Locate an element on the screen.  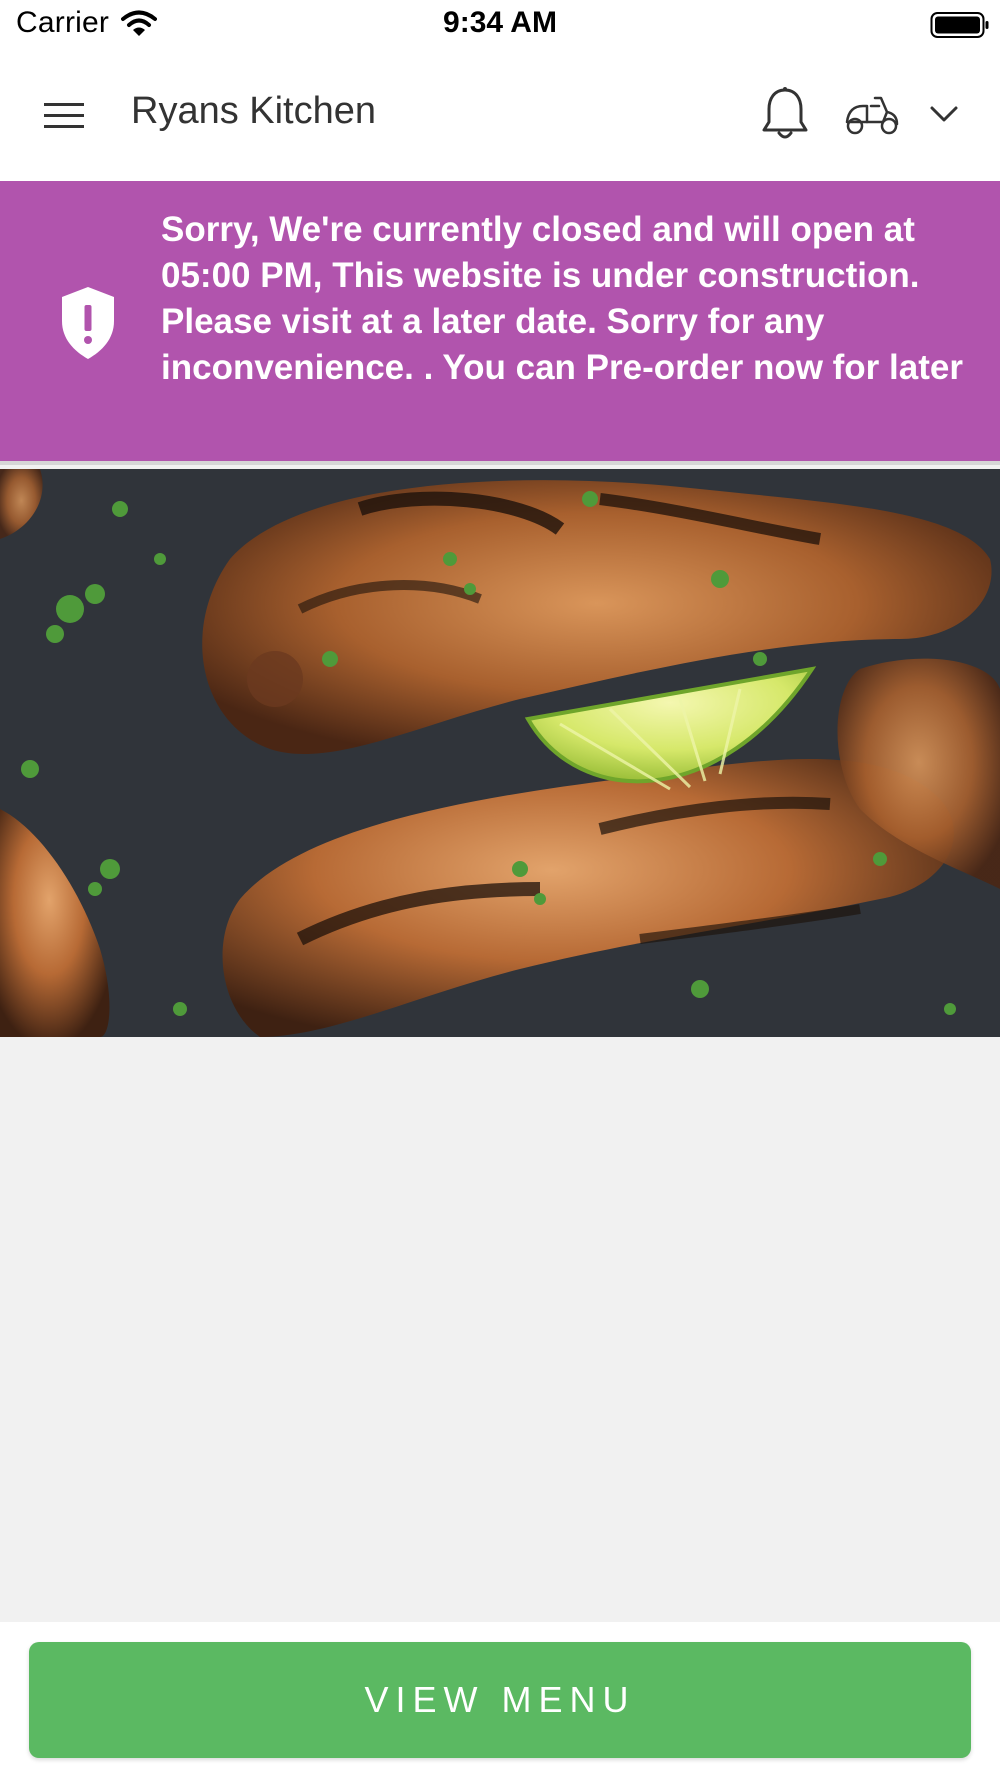
app-title: Ryans Kitchen is located at coordinates (254, 111).